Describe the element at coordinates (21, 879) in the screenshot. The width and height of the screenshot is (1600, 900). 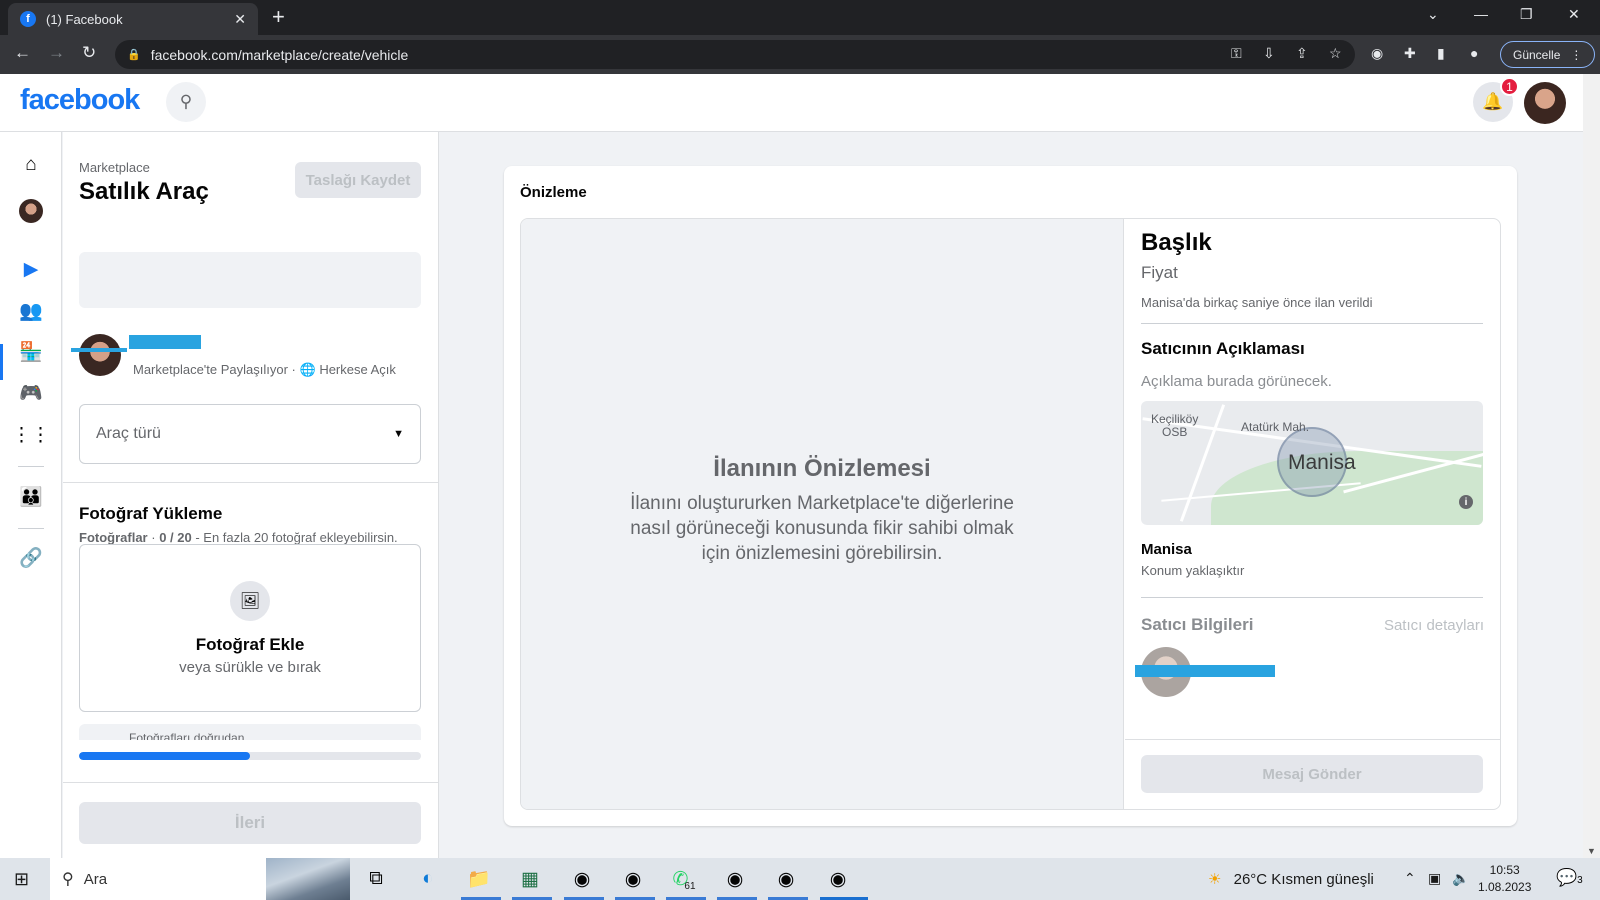
I see `windows-start-icon: ⊞` at that location.